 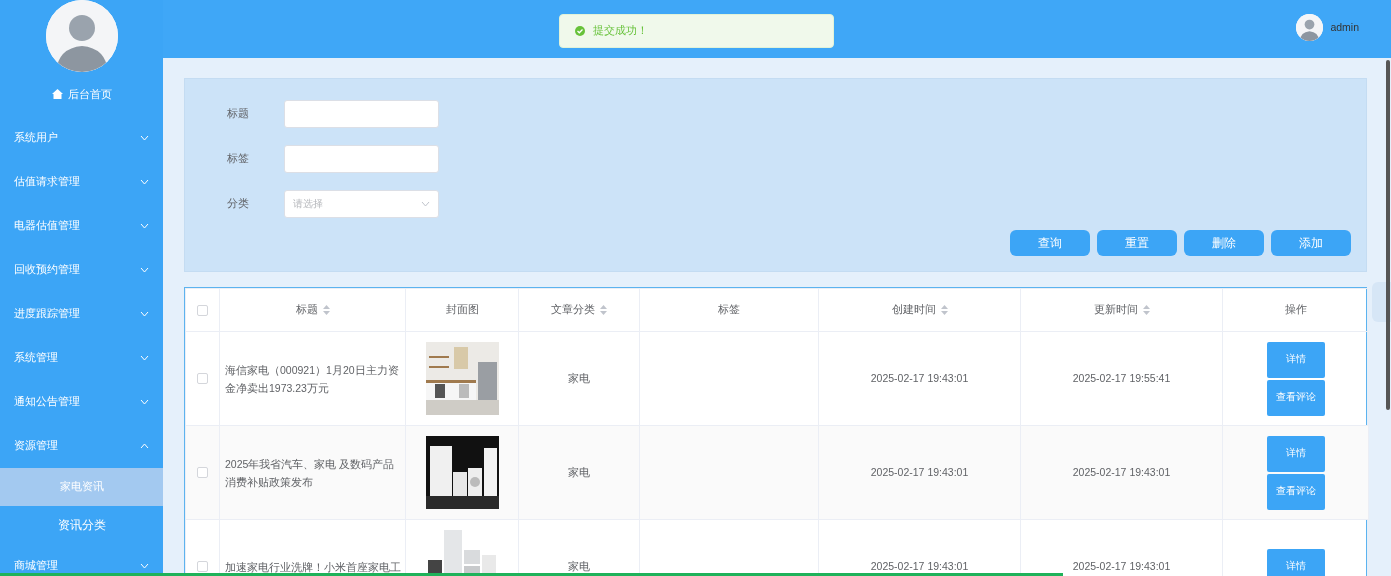 I want to click on menu-item: 系统用户, so click(x=81, y=138).